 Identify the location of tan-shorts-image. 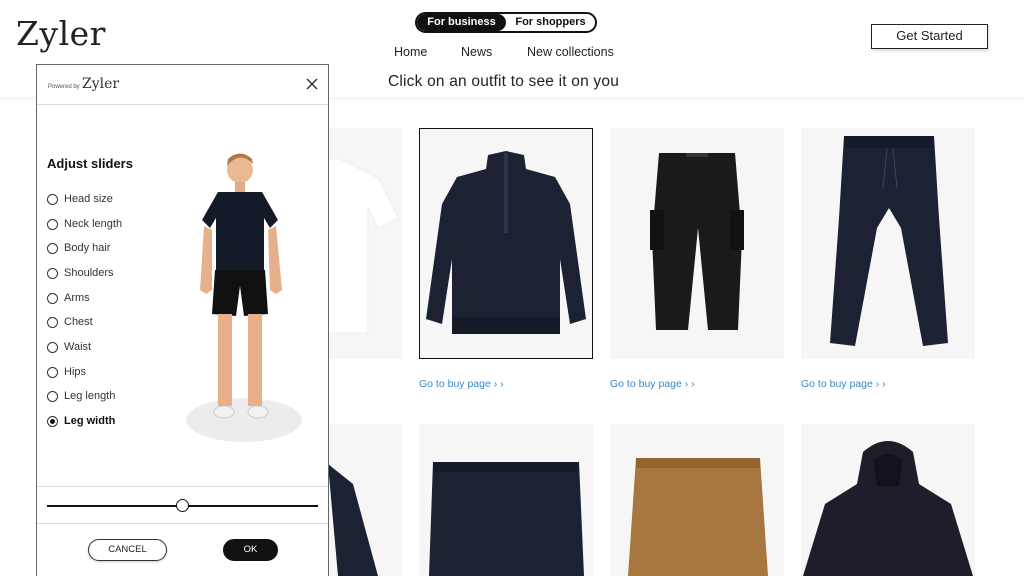
(698, 517).